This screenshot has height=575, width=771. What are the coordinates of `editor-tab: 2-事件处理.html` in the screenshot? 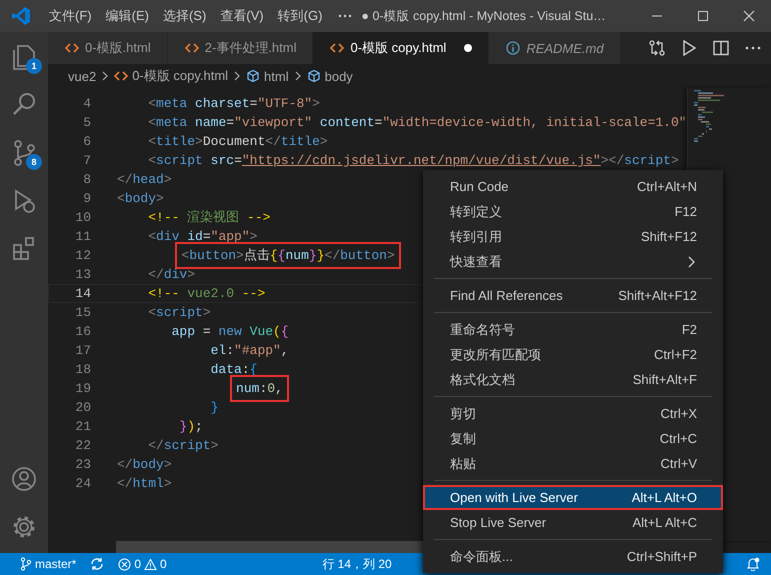 It's located at (241, 48).